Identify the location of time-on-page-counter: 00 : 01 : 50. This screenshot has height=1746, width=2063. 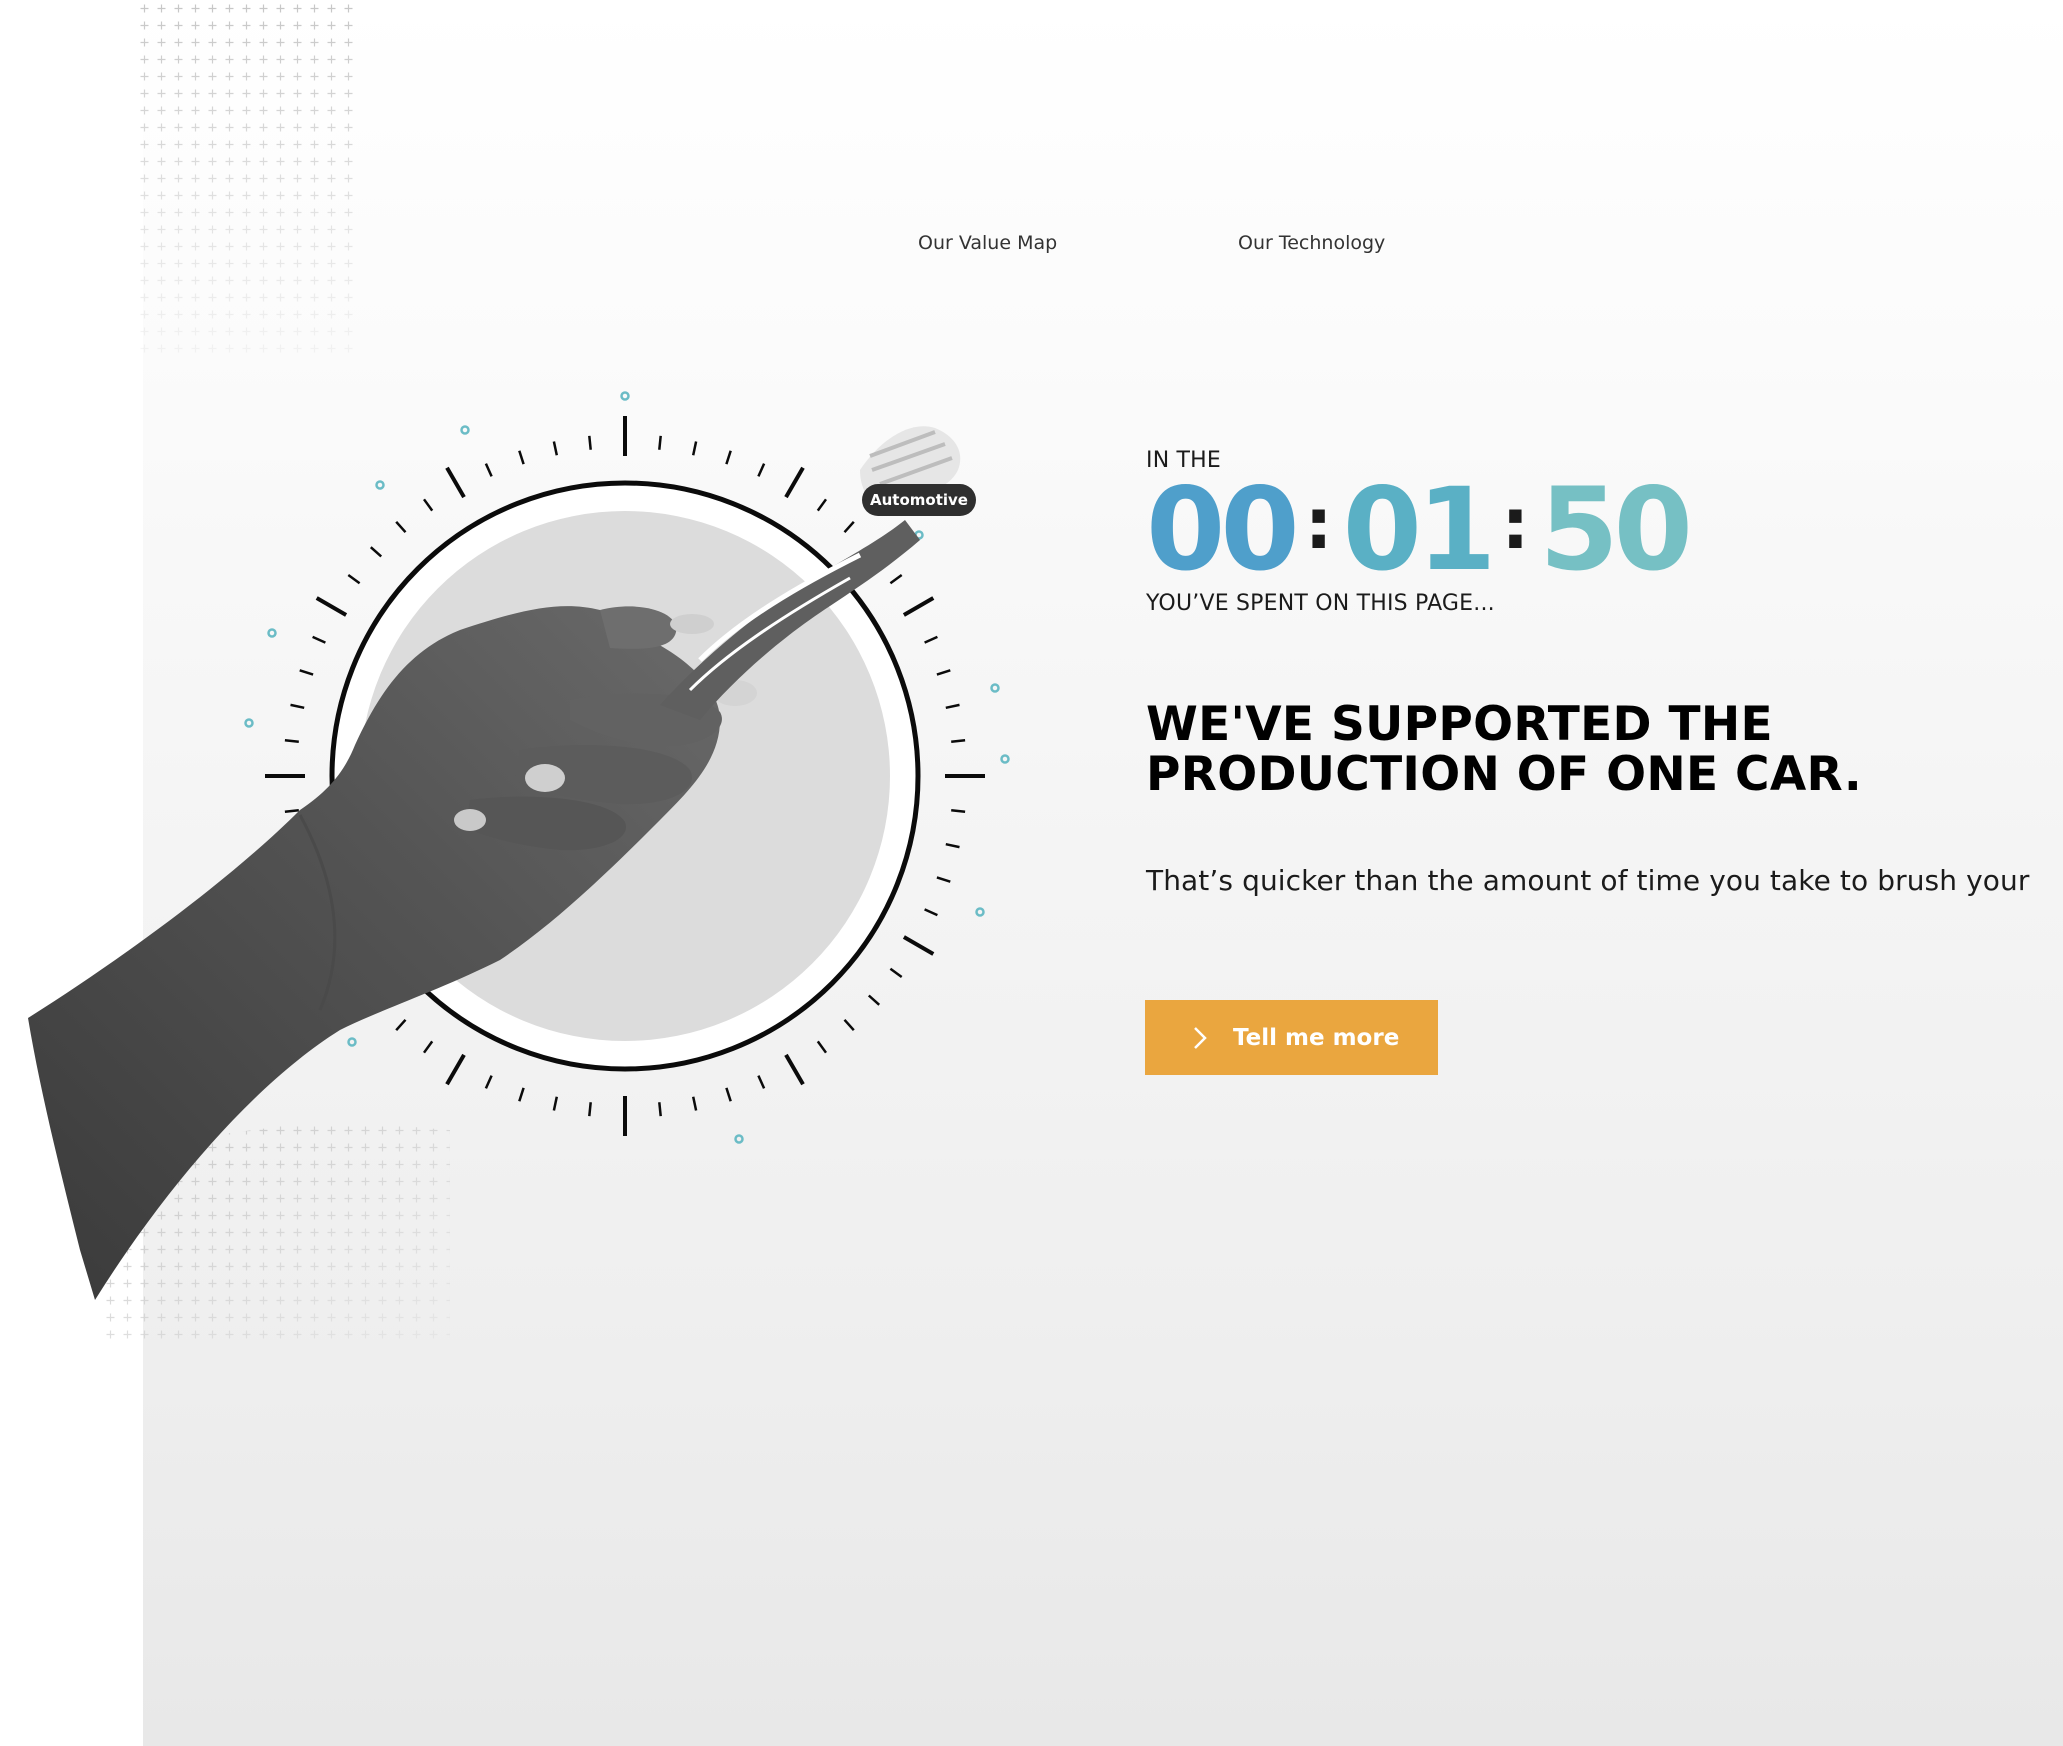
(1419, 529).